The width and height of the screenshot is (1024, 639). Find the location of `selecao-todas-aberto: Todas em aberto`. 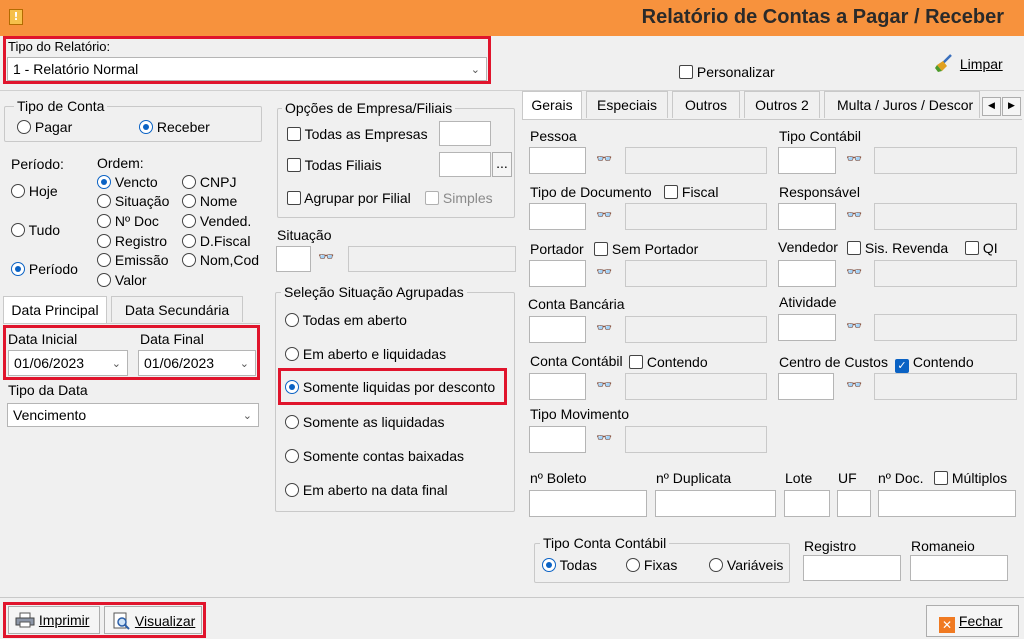

selecao-todas-aberto: Todas em aberto is located at coordinates (346, 320).